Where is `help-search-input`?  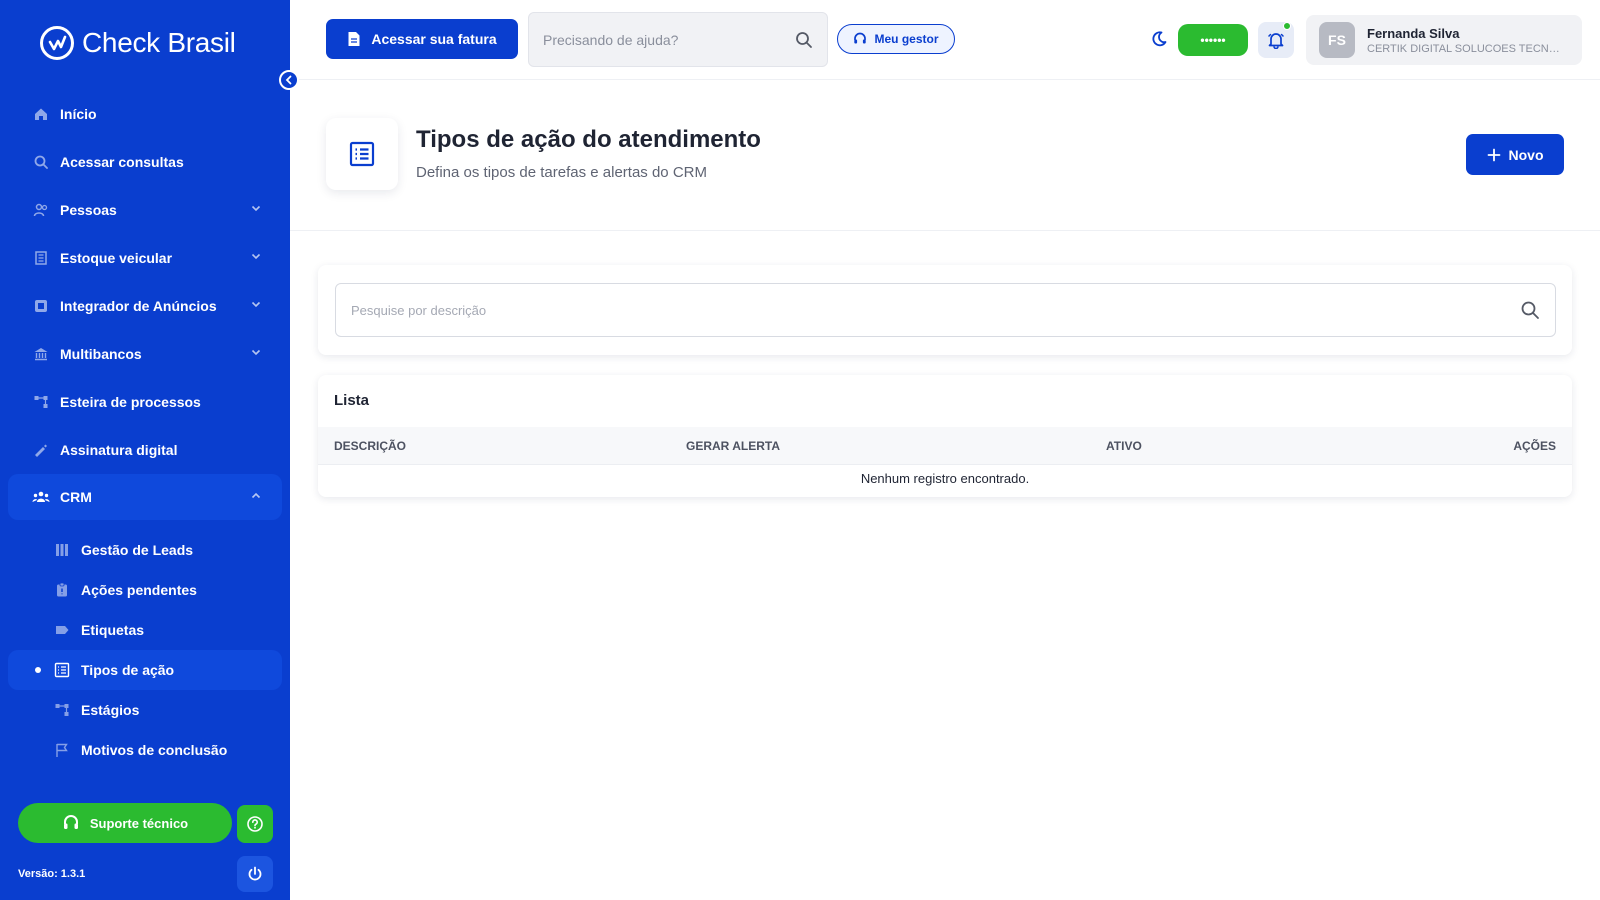
help-search-input is located at coordinates (669, 39).